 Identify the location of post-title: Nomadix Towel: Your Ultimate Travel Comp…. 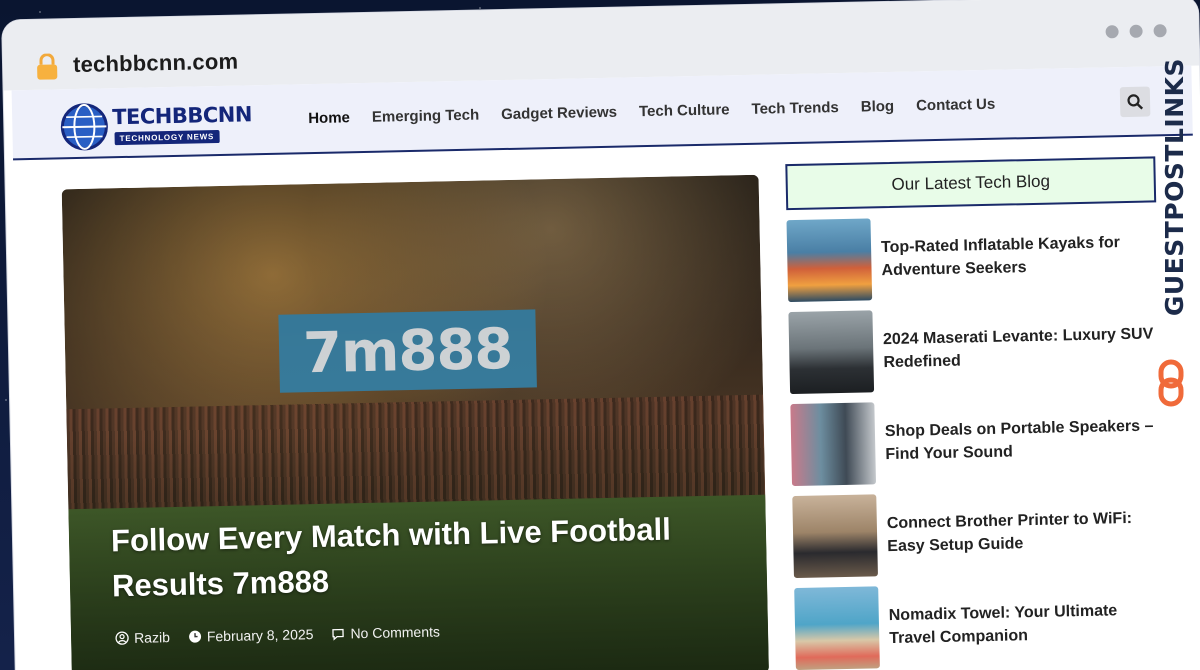
(1027, 624).